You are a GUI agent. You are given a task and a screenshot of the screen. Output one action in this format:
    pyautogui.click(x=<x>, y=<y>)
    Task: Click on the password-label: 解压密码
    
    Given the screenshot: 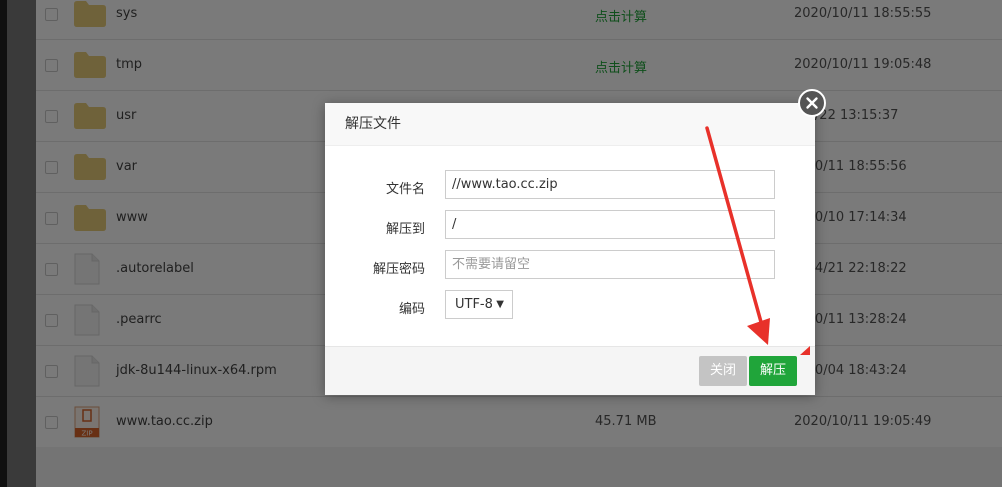 What is the action you would take?
    pyautogui.click(x=398, y=269)
    